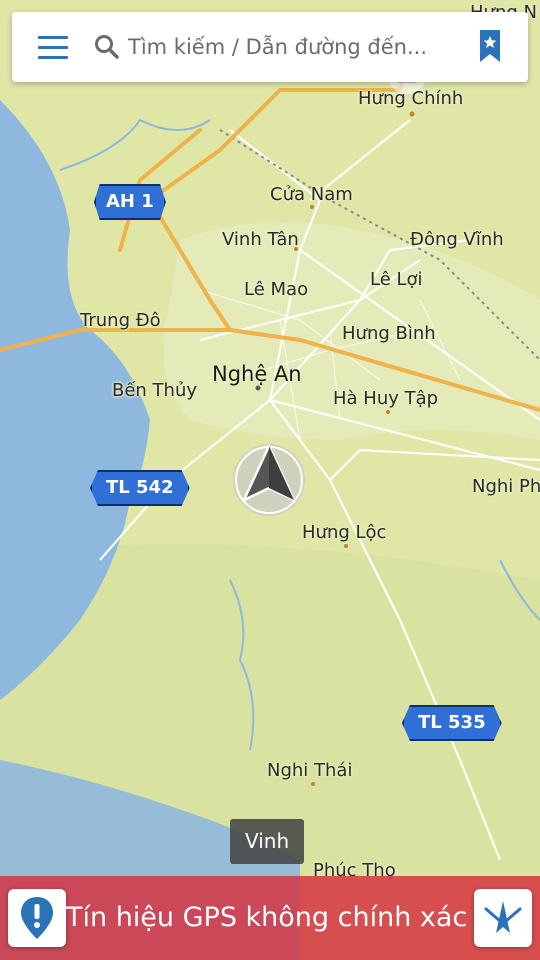 Image resolution: width=540 pixels, height=960 pixels. I want to click on place-label: Hưng Bình, so click(389, 333).